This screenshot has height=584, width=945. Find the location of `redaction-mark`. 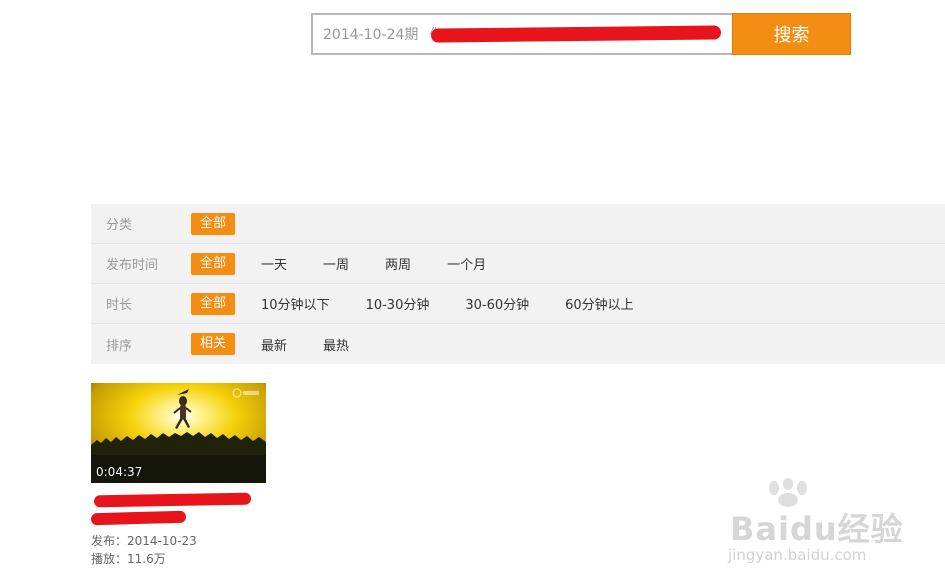

redaction-mark is located at coordinates (138, 518).